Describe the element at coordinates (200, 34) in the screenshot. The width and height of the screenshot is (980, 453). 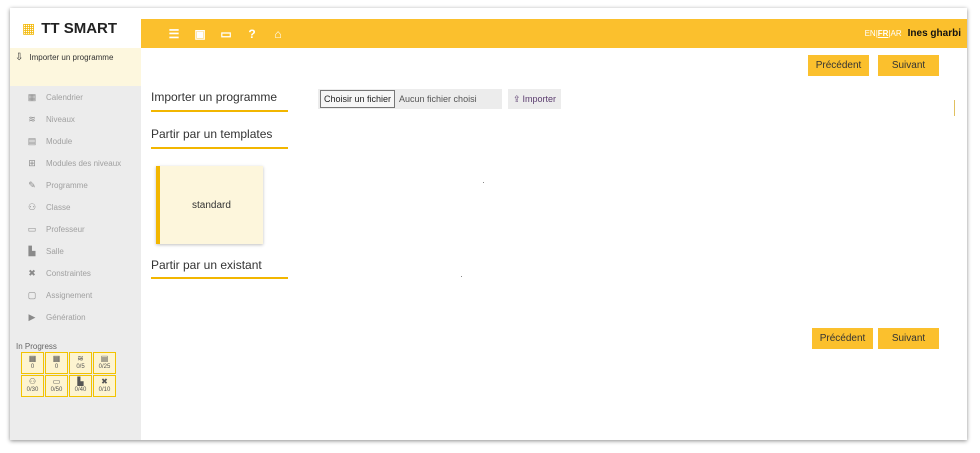
I see `save-icon: ▣` at that location.